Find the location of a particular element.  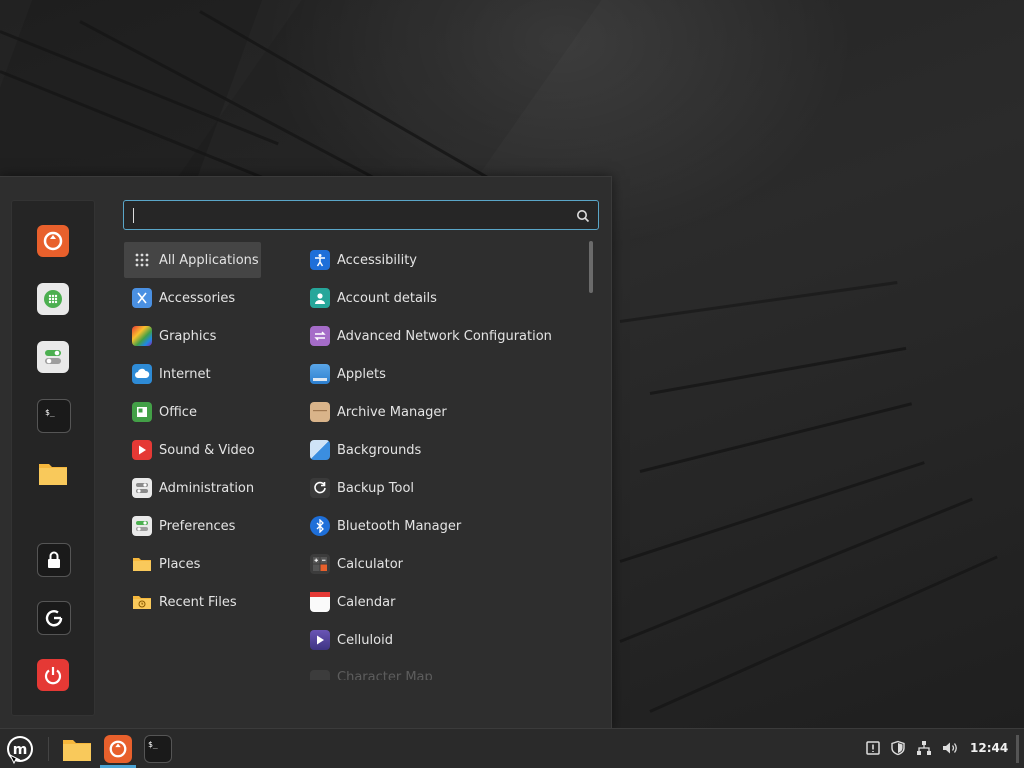

category-sound-video: Sound & Video is located at coordinates (192, 450).